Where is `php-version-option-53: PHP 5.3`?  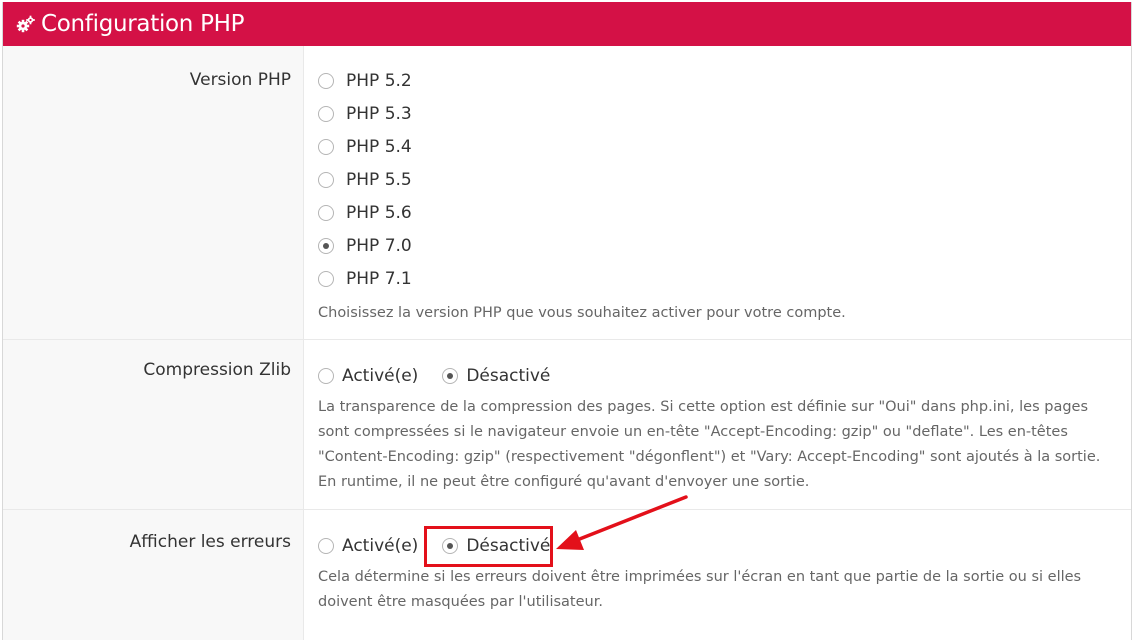 php-version-option-53: PHP 5.3 is located at coordinates (724, 113).